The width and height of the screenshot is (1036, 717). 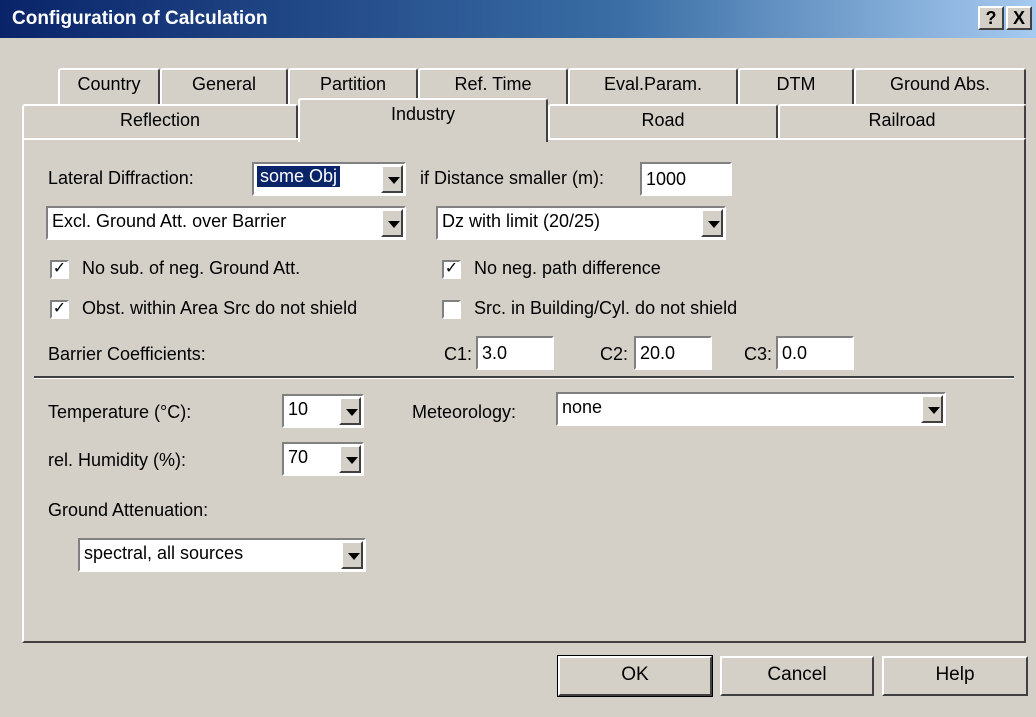 What do you see at coordinates (169, 221) in the screenshot?
I see `ground-att-barrier-value: Excl. Ground Att. over Barrier` at bounding box center [169, 221].